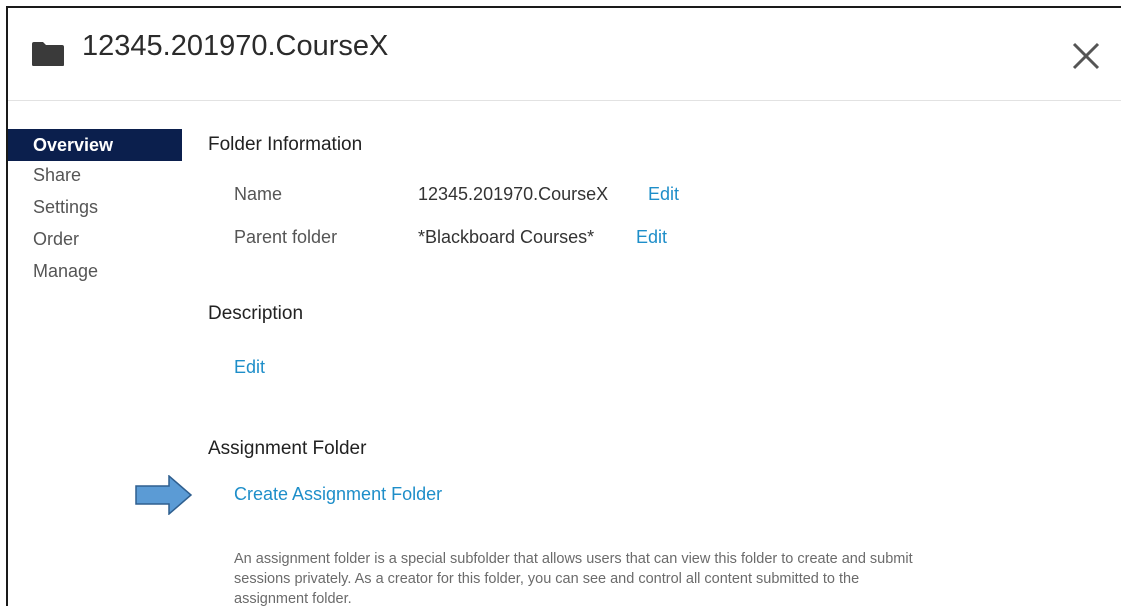  I want to click on edit-description-link: Edit, so click(249, 367).